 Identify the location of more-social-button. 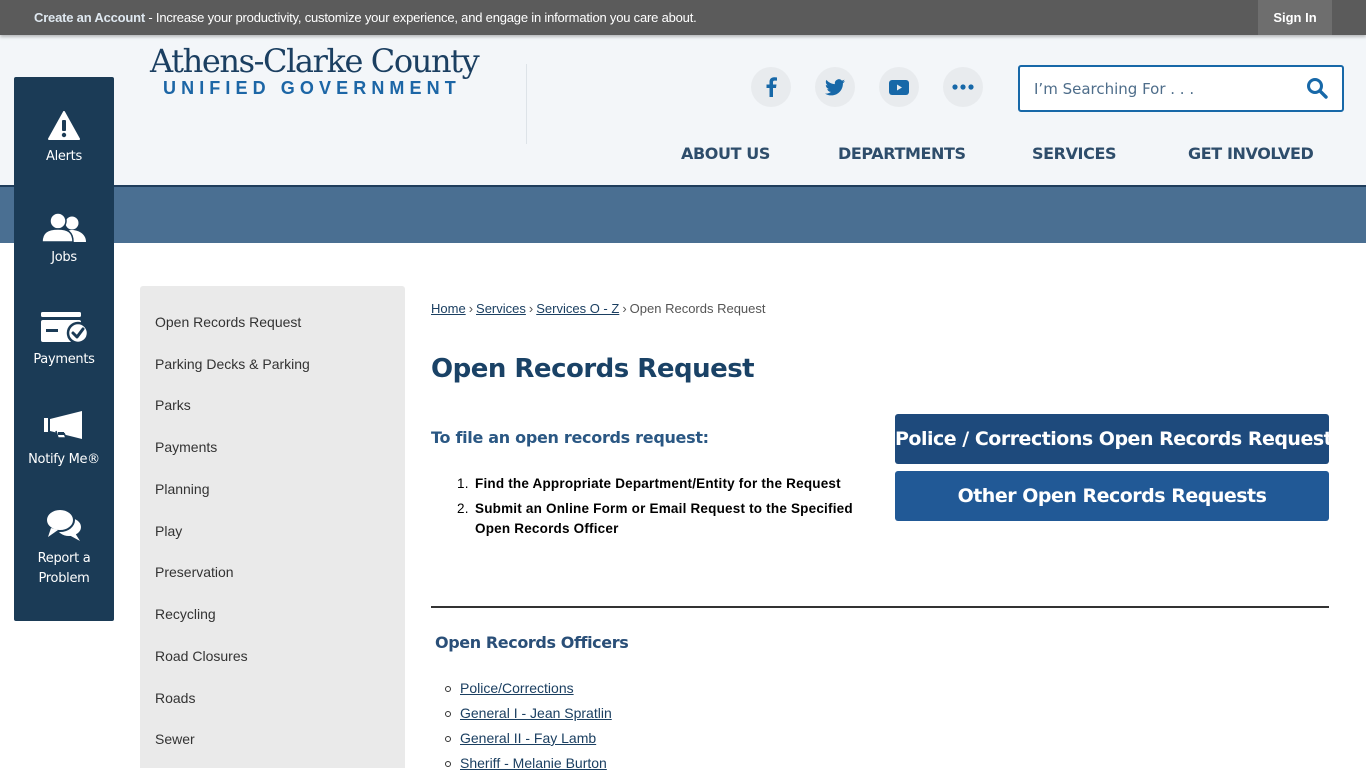
(963, 87).